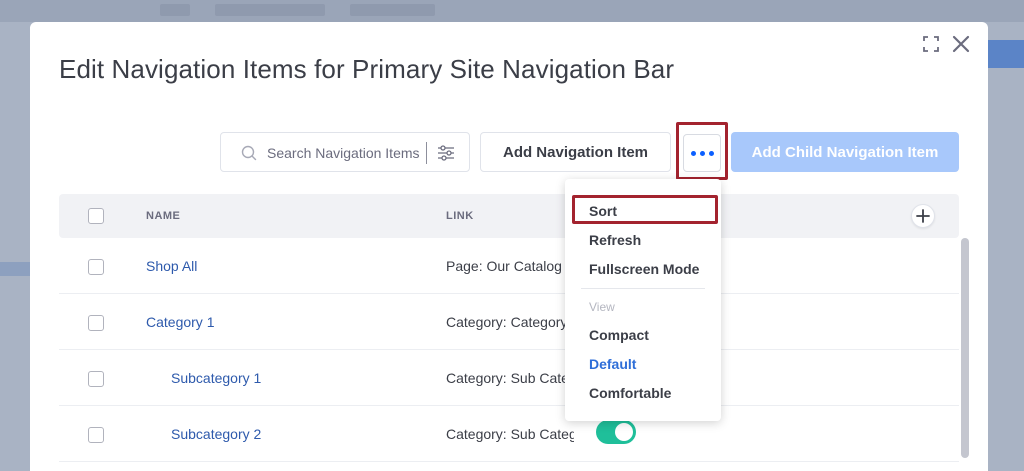 This screenshot has height=471, width=1024. I want to click on add-child-navigation-item-button: Add Child Navigation Item, so click(845, 152).